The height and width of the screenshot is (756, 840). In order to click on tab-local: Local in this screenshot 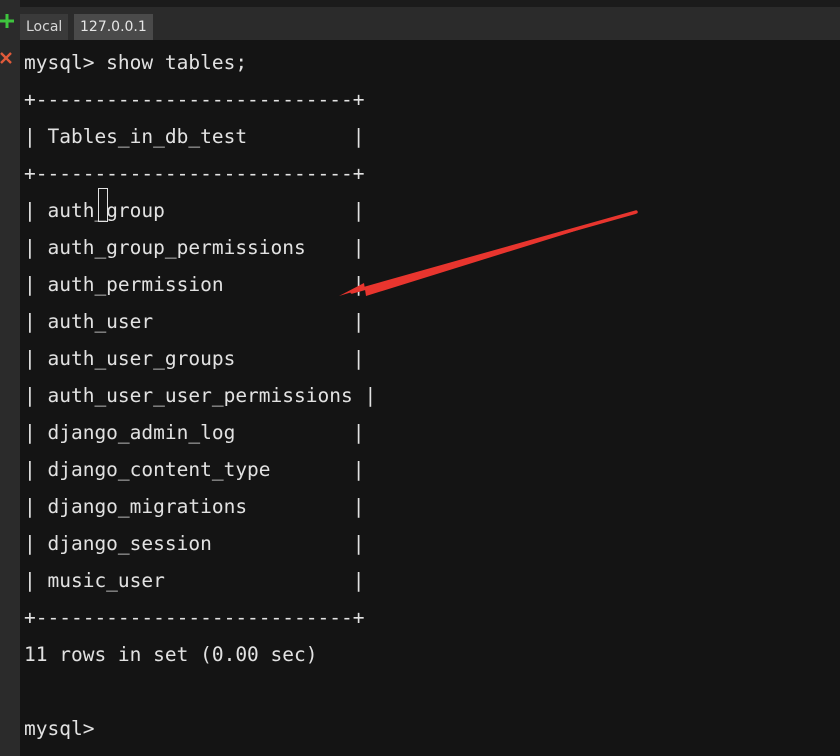, I will do `click(44, 27)`.